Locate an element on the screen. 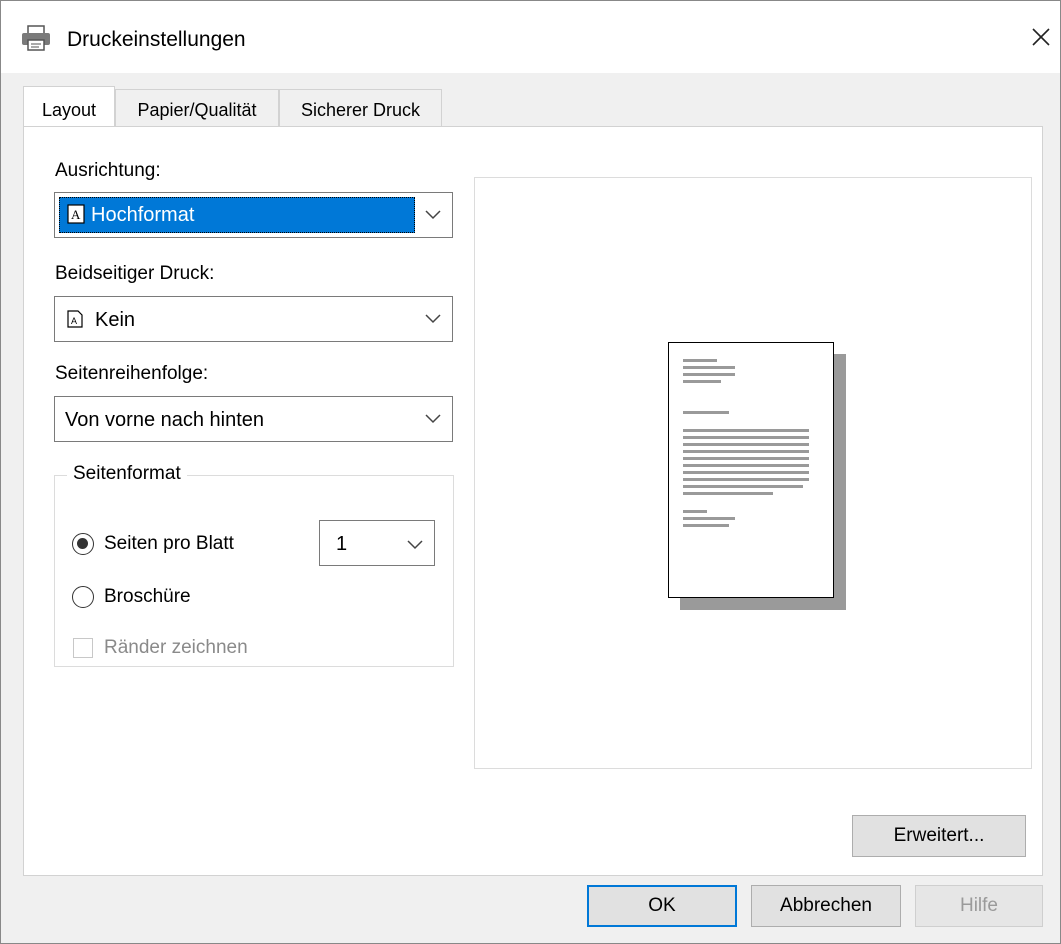 This screenshot has height=944, width=1061. window-title: Druckeinstellungen is located at coordinates (156, 39).